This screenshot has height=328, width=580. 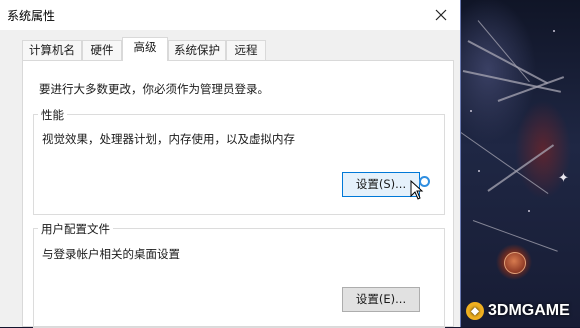 What do you see at coordinates (102, 50) in the screenshot?
I see `tab-hardware: 硬件` at bounding box center [102, 50].